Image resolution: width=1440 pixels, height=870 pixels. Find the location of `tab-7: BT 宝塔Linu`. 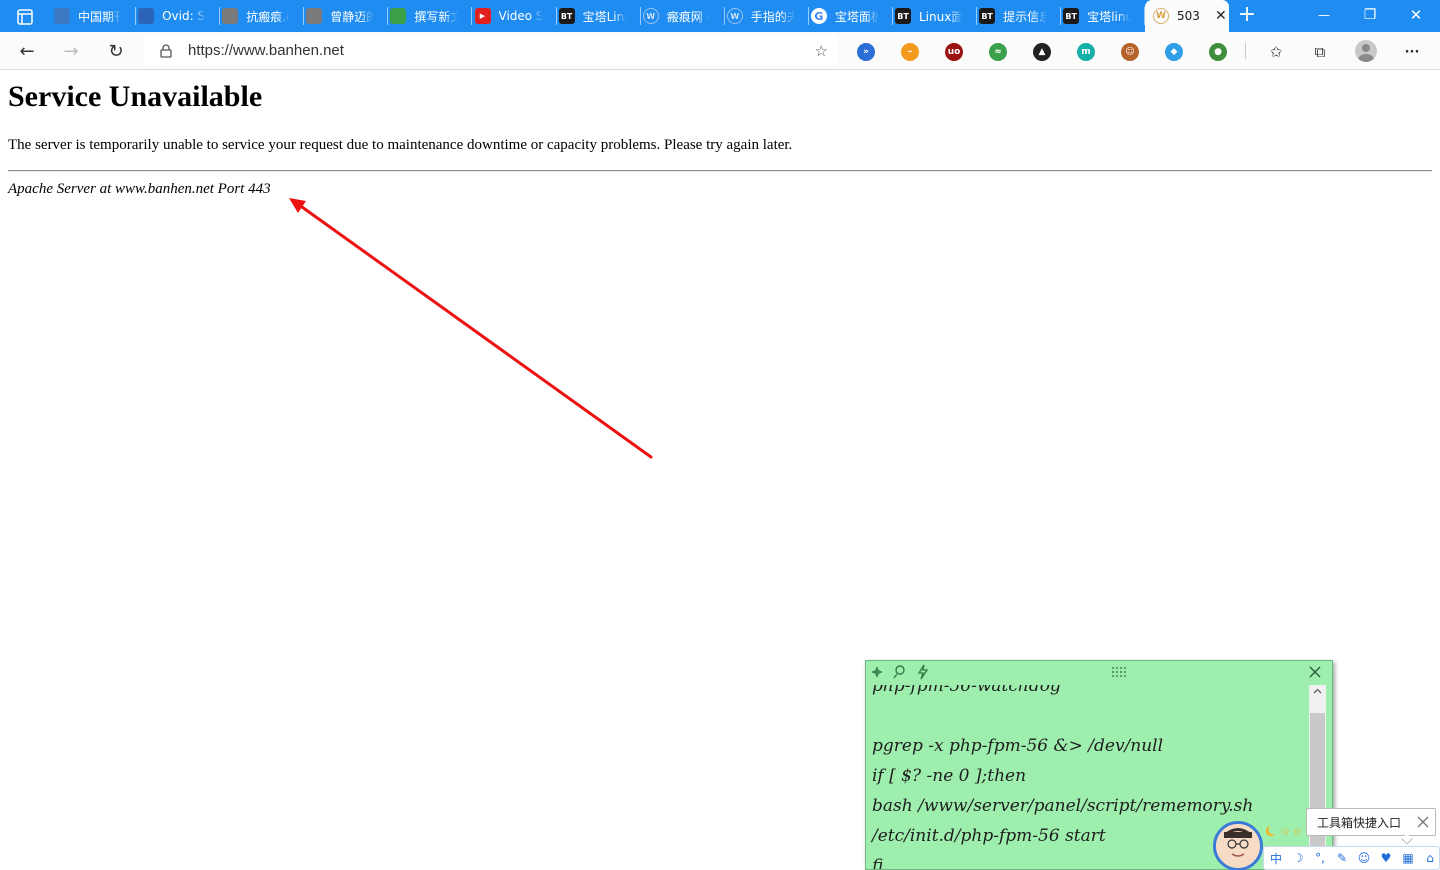

tab-7: BT 宝塔Linu is located at coordinates (599, 16).